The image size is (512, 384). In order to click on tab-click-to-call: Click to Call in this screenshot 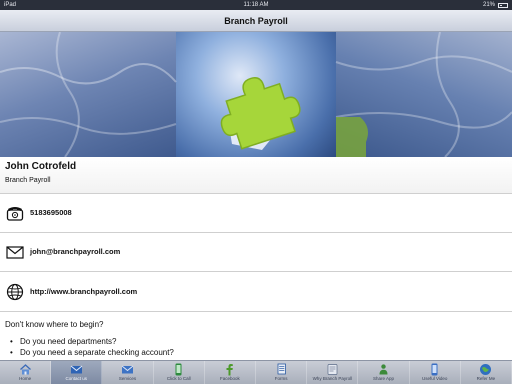, I will do `click(179, 372)`.